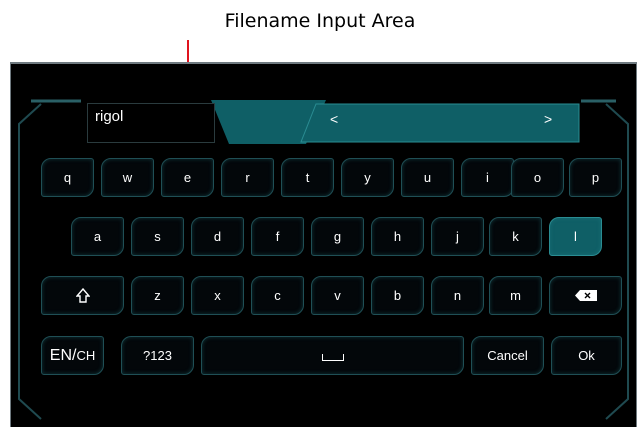 The height and width of the screenshot is (427, 640). I want to click on key-y: y, so click(367, 177).